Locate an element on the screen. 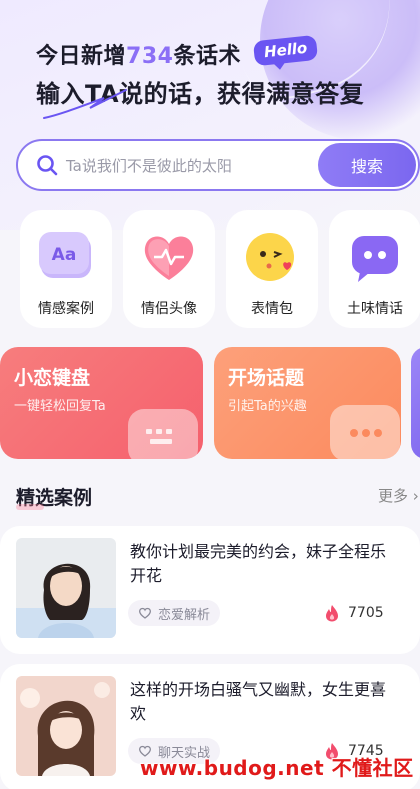 This screenshot has width=420, height=789. promo-next-peek is located at coordinates (415, 403).